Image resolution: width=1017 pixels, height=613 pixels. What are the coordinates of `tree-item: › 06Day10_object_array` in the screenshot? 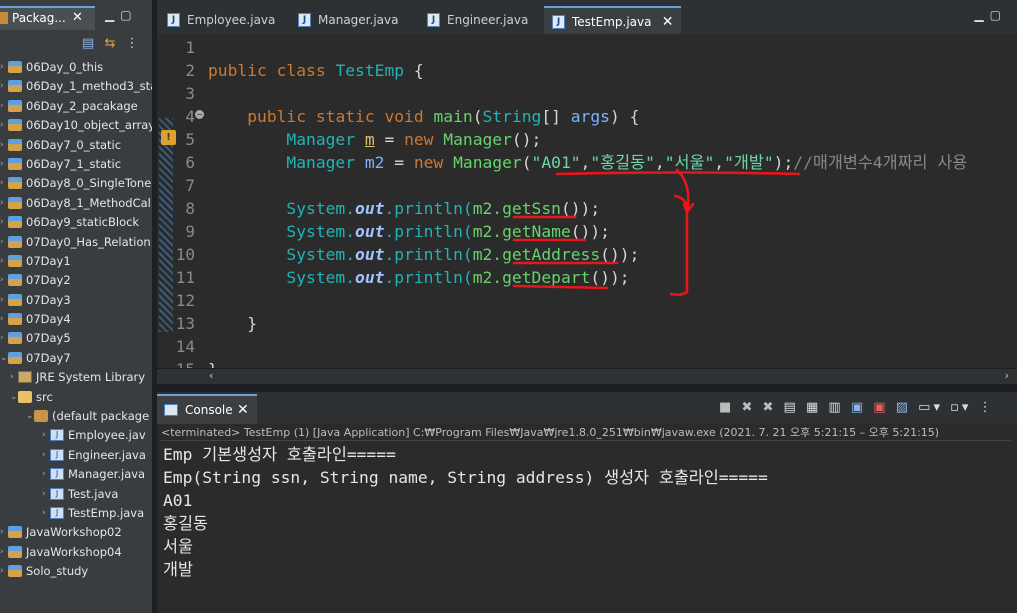 It's located at (76, 125).